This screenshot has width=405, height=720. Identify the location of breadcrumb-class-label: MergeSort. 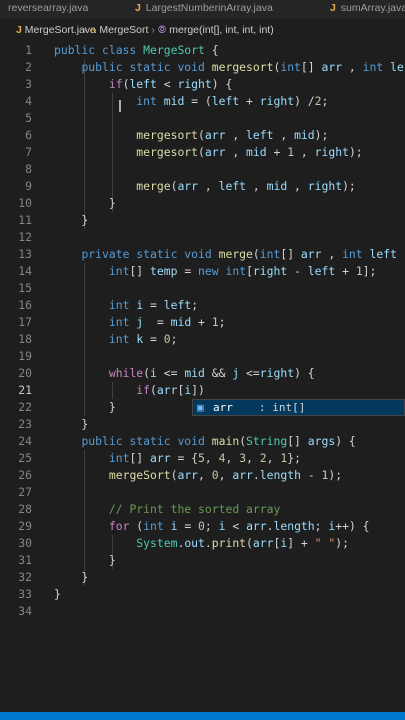
(124, 30).